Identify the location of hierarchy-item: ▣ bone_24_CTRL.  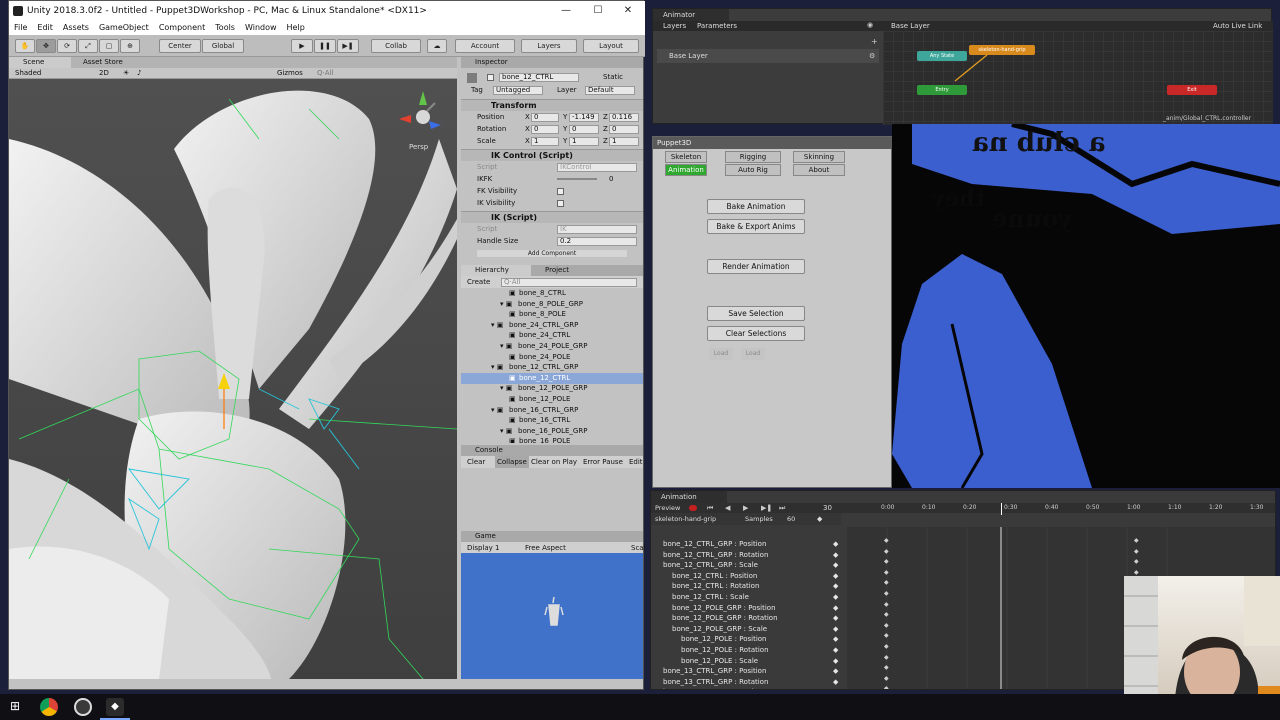
(552, 335).